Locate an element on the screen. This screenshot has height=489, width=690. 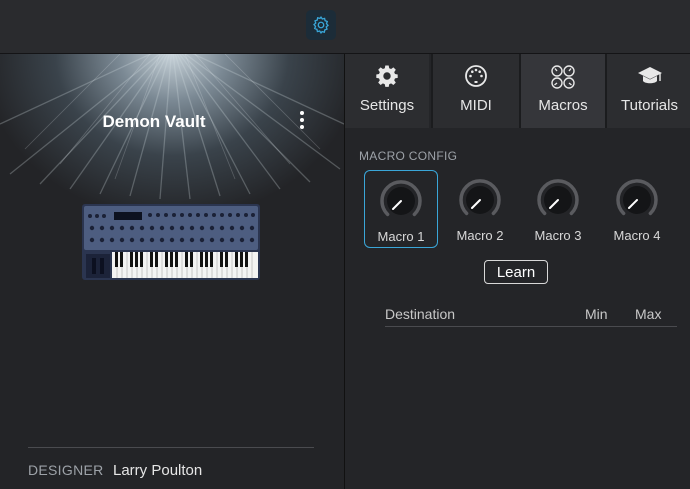
tab-label: Macros is located at coordinates (563, 105).